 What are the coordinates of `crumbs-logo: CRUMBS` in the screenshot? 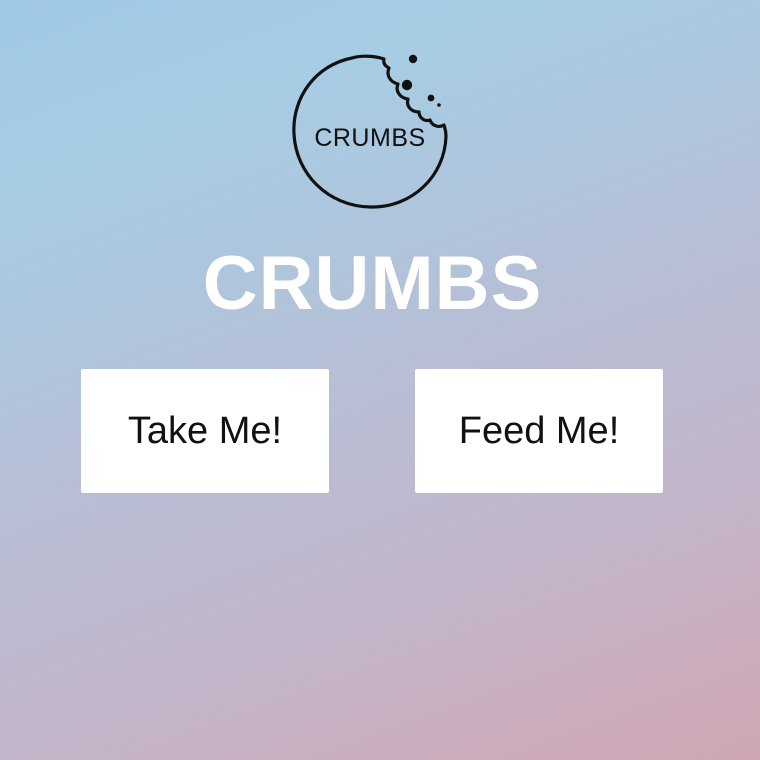 It's located at (370, 133).